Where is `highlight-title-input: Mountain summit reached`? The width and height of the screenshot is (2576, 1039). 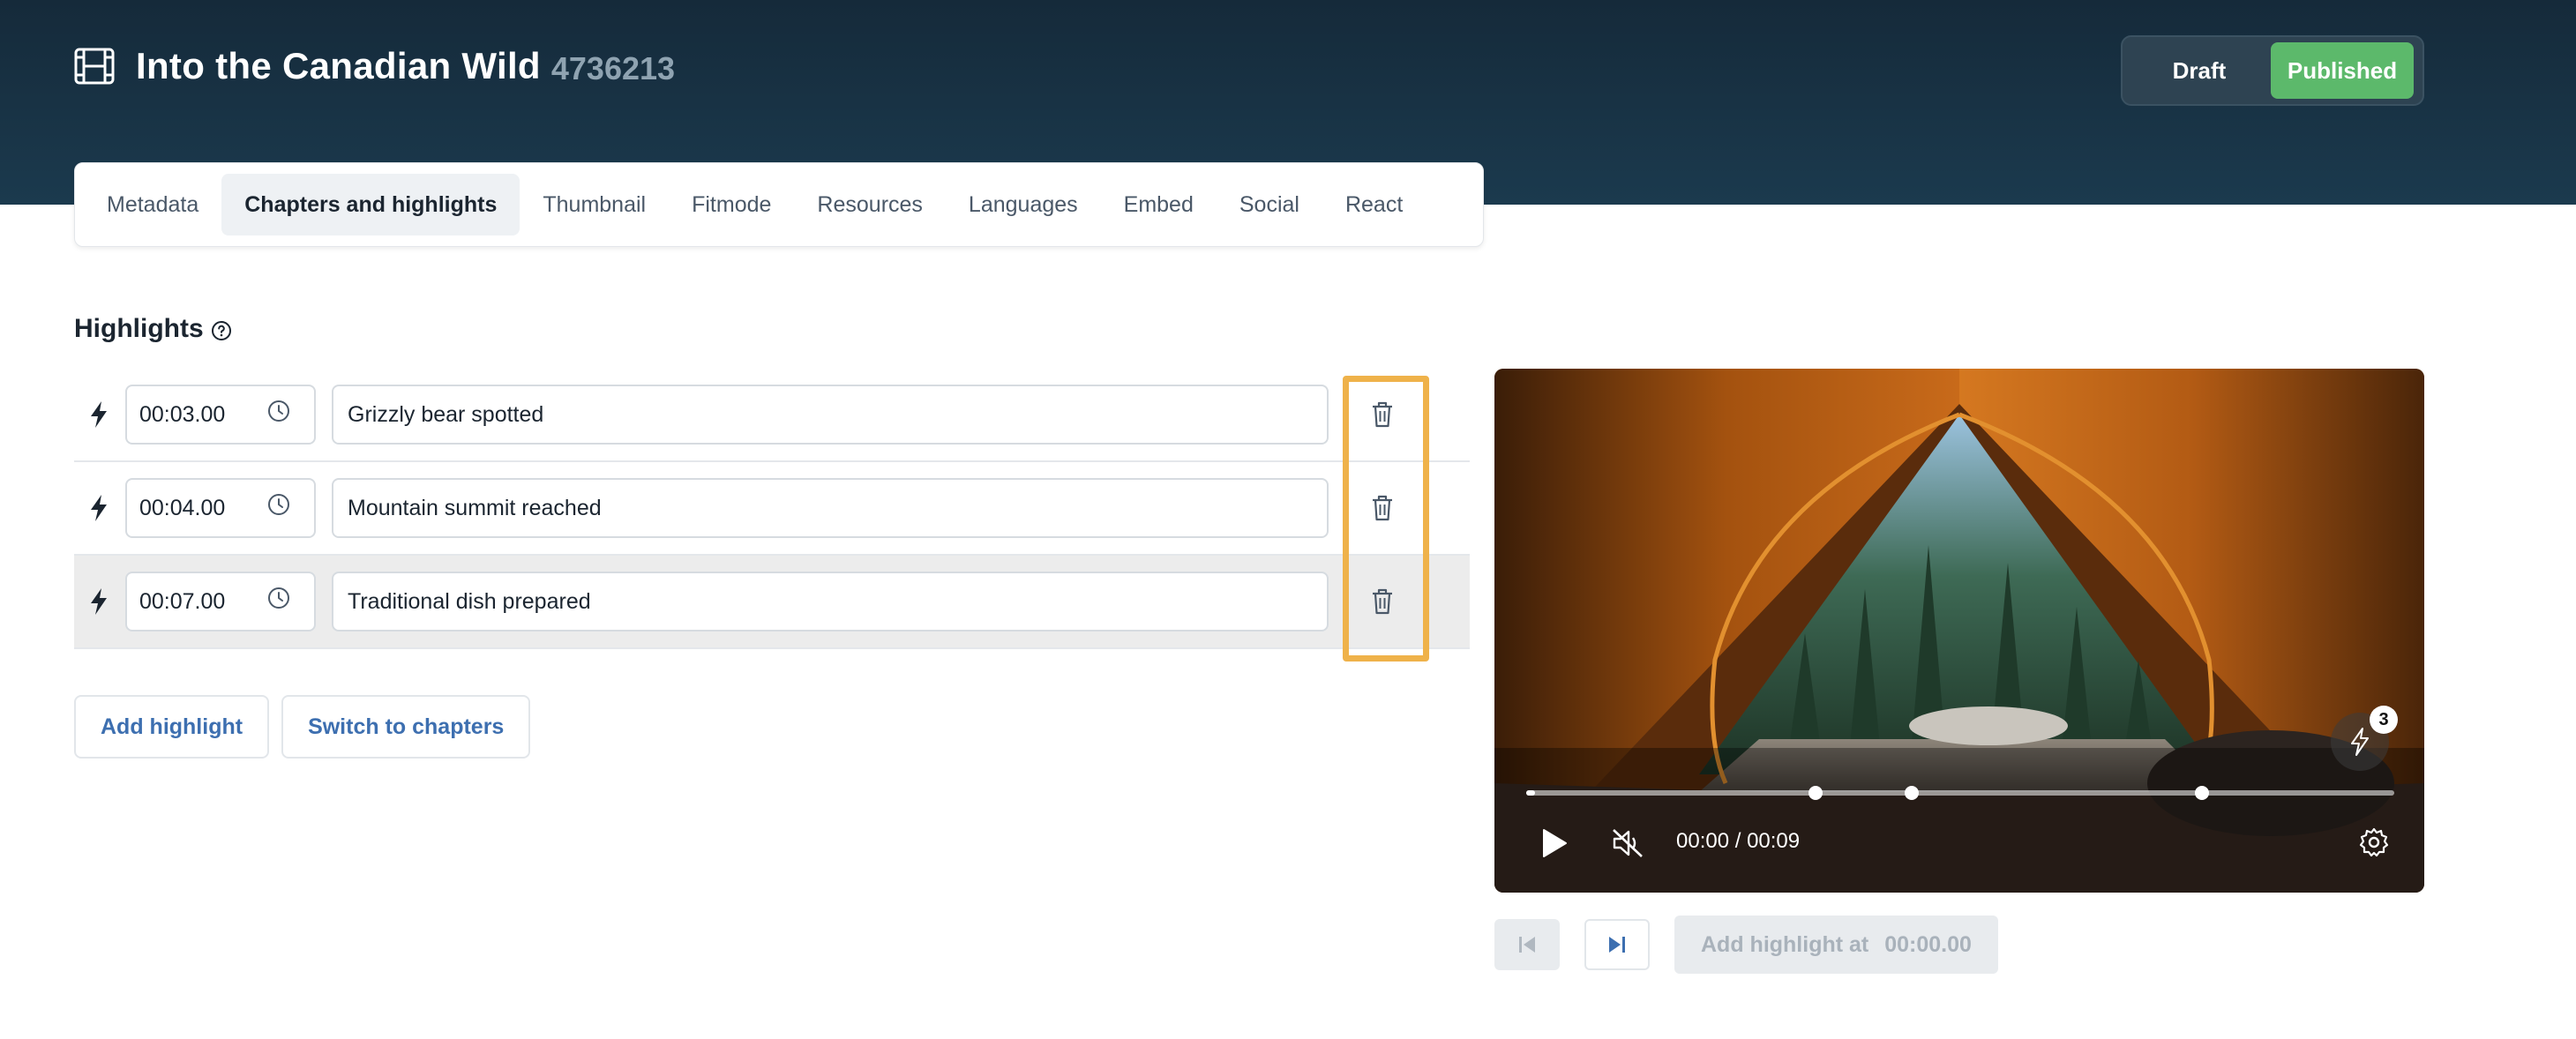 highlight-title-input: Mountain summit reached is located at coordinates (831, 508).